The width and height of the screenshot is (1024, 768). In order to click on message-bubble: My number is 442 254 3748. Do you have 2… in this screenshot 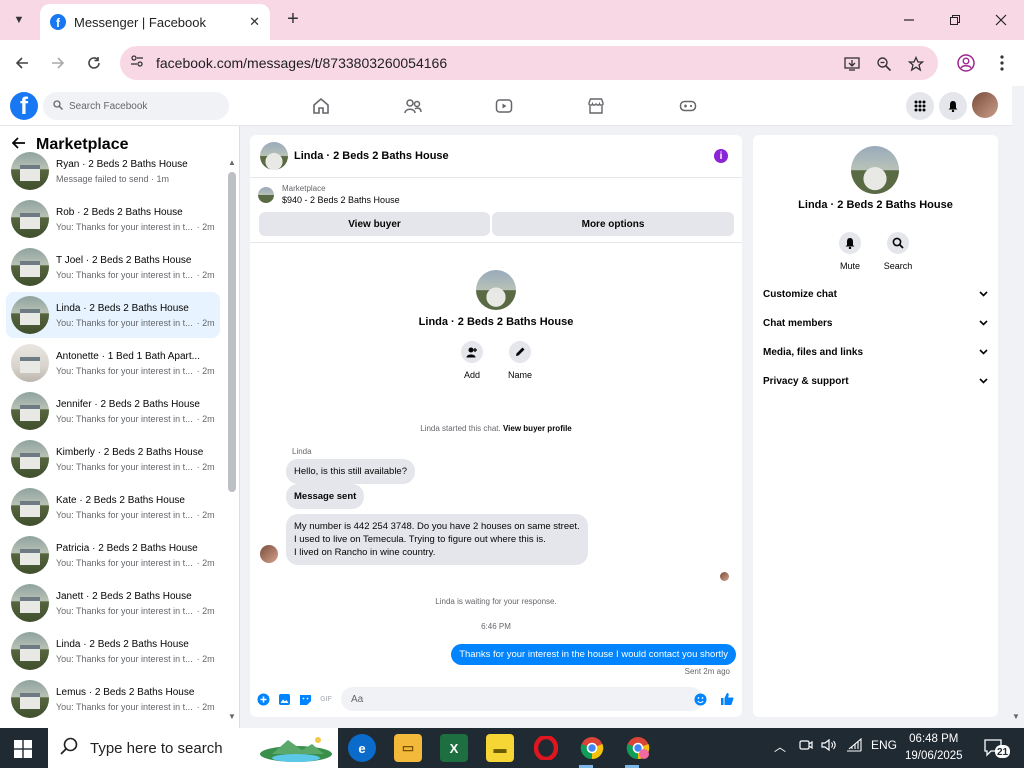, I will do `click(437, 539)`.